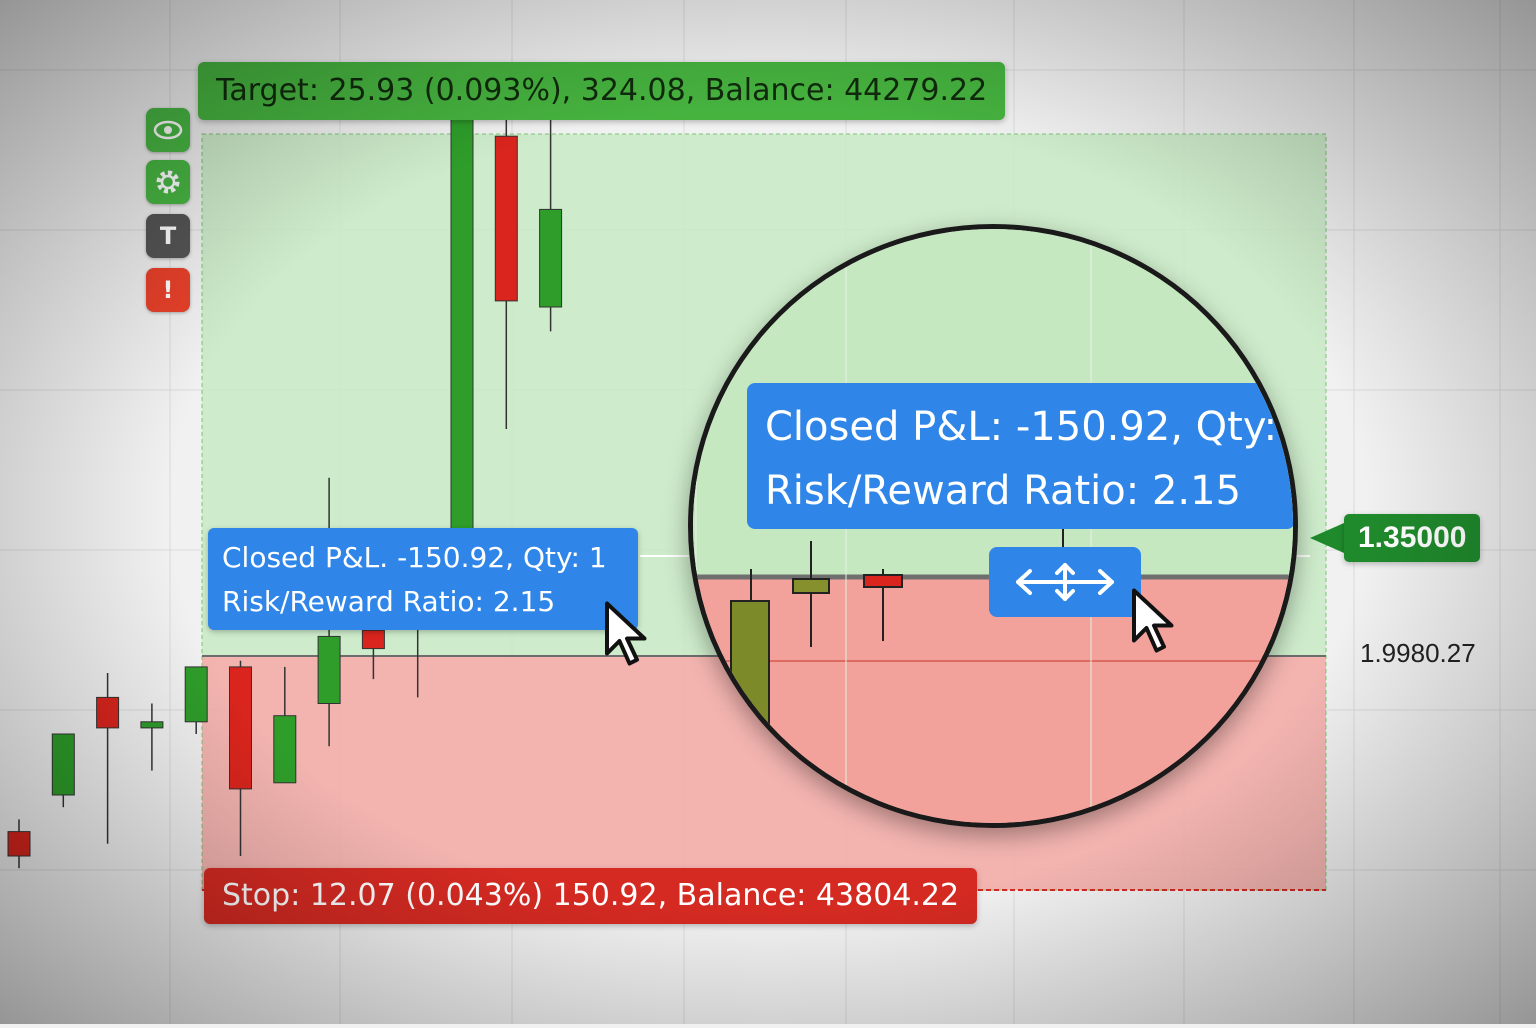  Describe the element at coordinates (1031, 427) in the screenshot. I see `magnified-pnl-text: Closed P&L: -150.92, Qty: 1` at that location.